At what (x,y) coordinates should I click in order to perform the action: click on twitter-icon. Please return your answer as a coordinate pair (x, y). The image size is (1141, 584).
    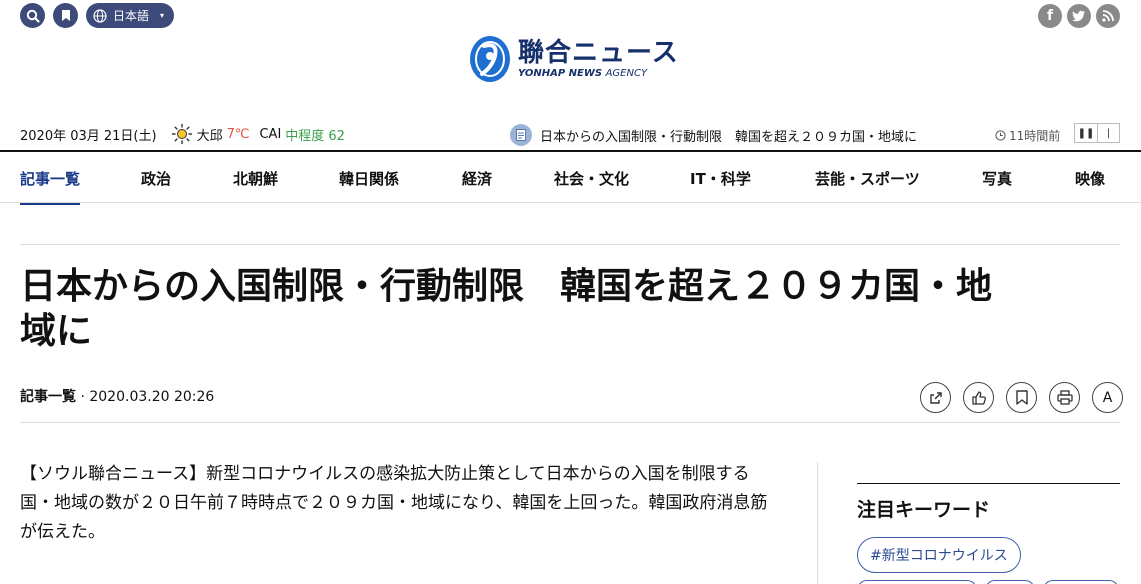
    Looking at the image, I should click on (1079, 16).